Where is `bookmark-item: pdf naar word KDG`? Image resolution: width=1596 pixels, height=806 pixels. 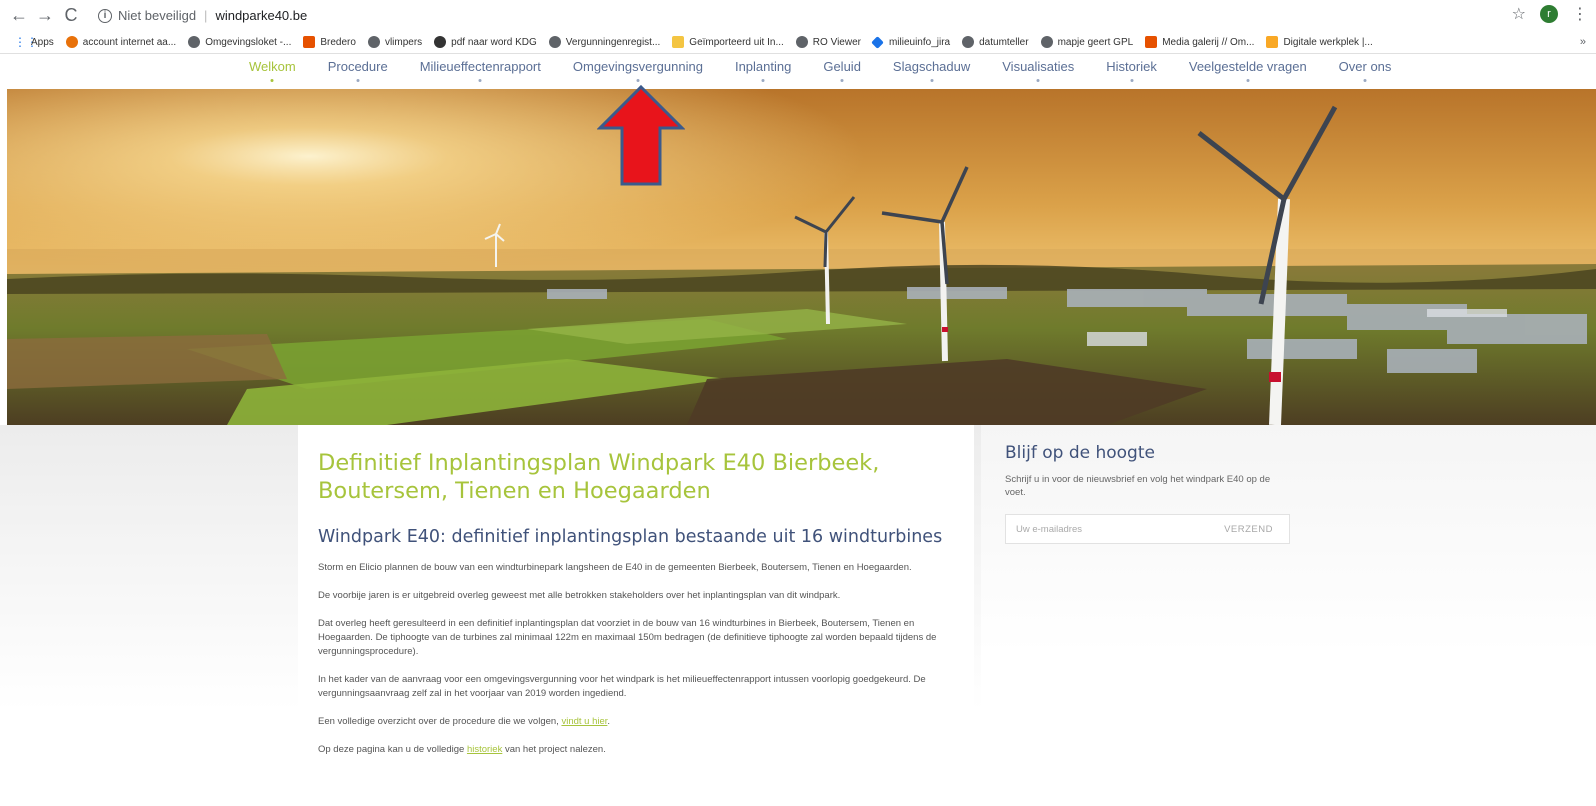 bookmark-item: pdf naar word KDG is located at coordinates (485, 42).